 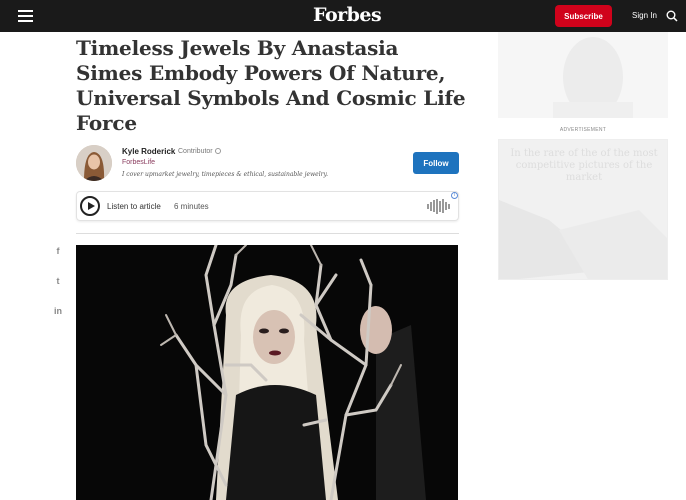 I want to click on listen-duration: 6 minutes, so click(x=191, y=206).